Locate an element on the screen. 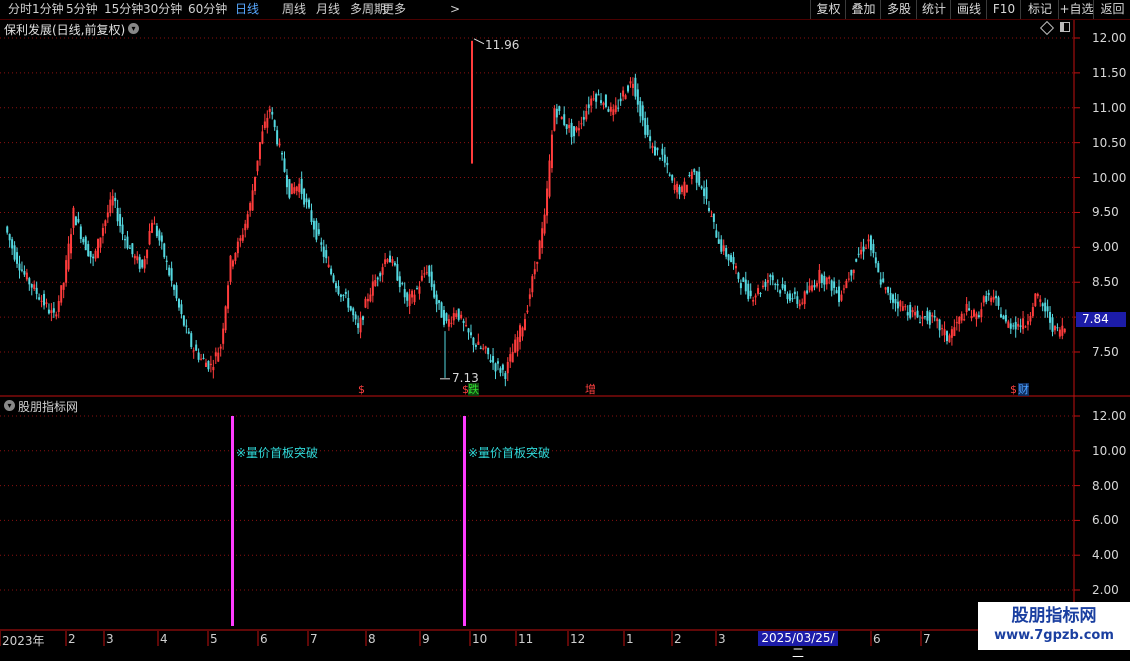 The image size is (1130, 661). period-tab-7: 周线 is located at coordinates (294, 9).